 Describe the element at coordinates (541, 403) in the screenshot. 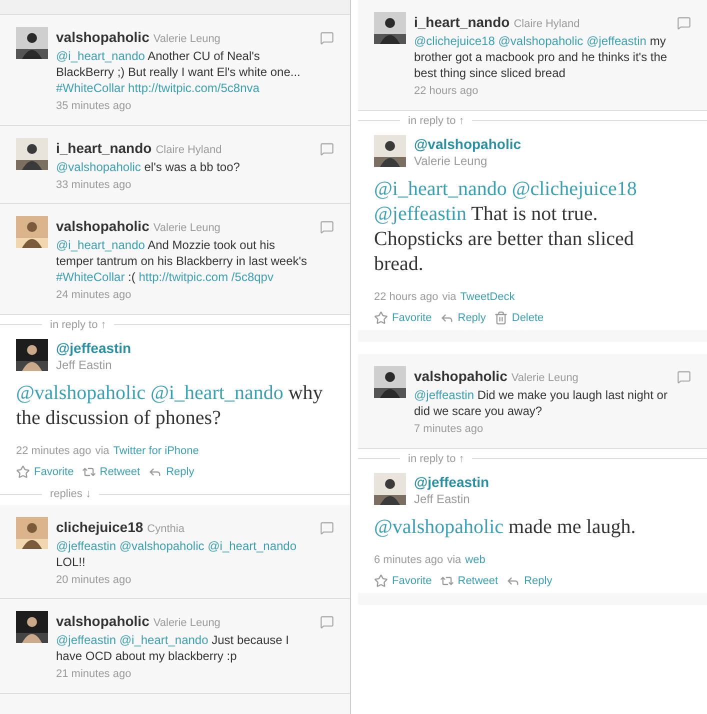

I see `tweet-text: @jeffeastin Did we make you laugh last night or did we scare you away?` at that location.